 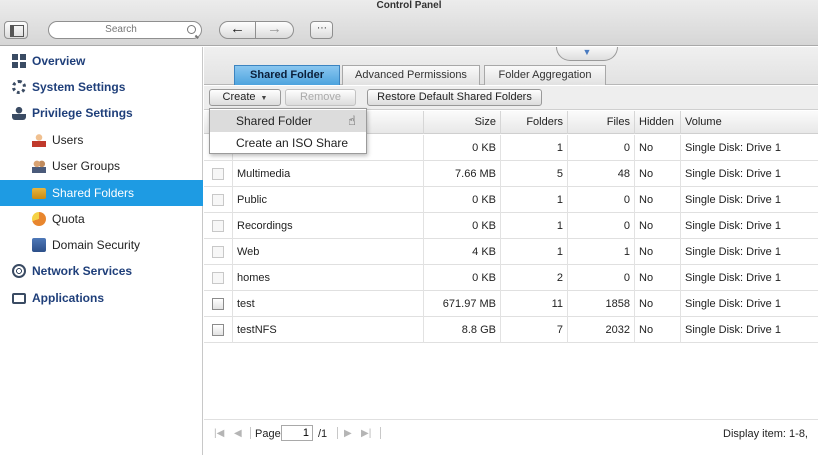 I want to click on app-grid-button: ⋯, so click(x=321, y=30).